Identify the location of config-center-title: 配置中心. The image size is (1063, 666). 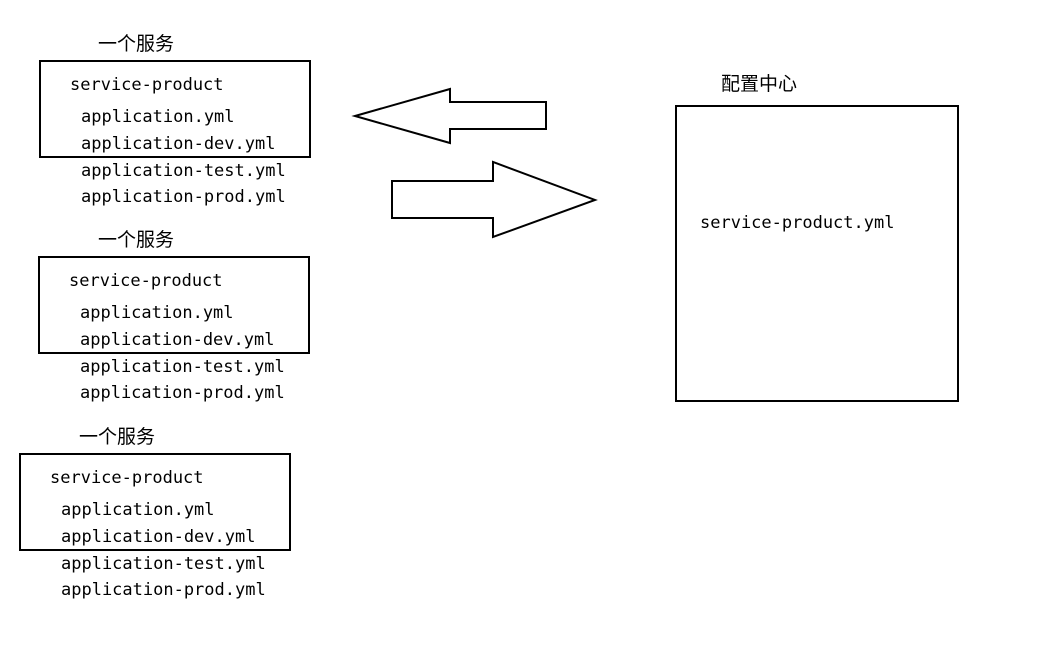
(759, 84).